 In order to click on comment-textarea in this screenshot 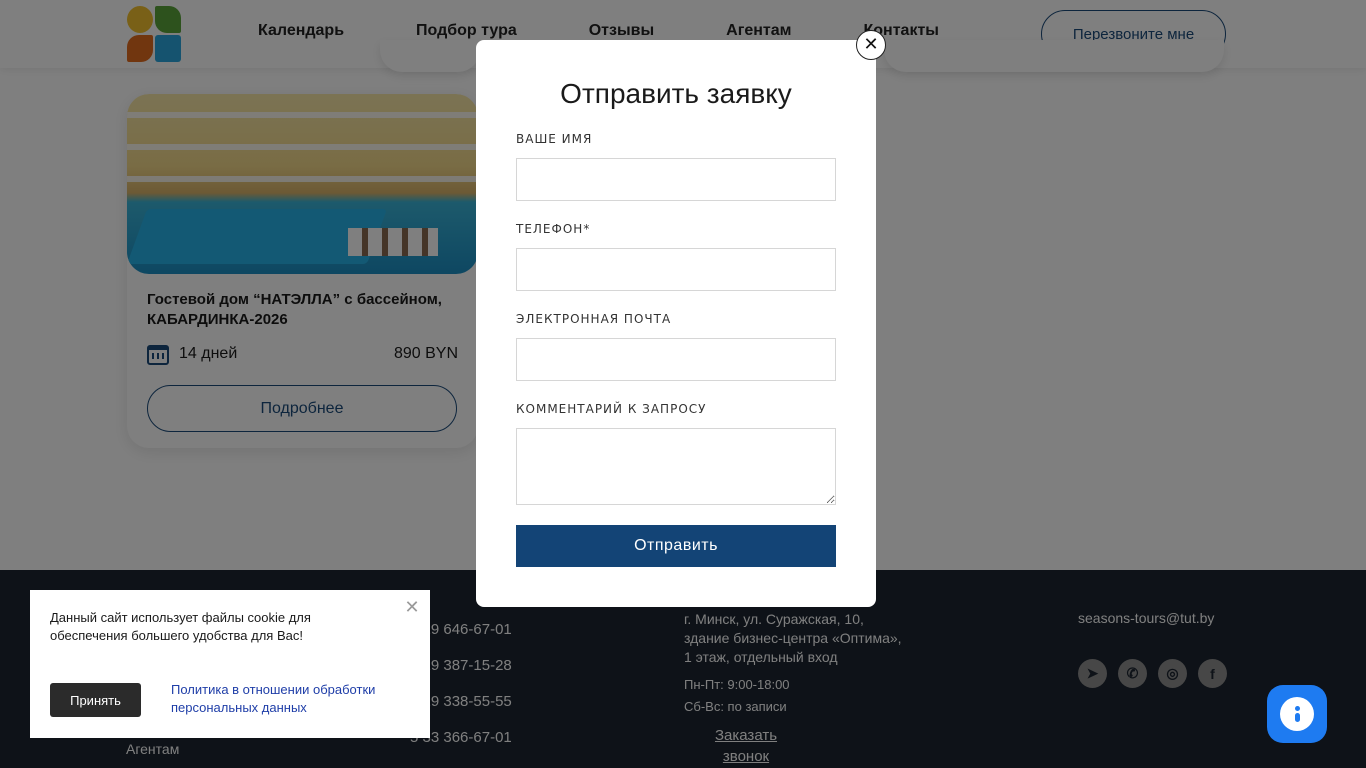, I will do `click(676, 466)`.